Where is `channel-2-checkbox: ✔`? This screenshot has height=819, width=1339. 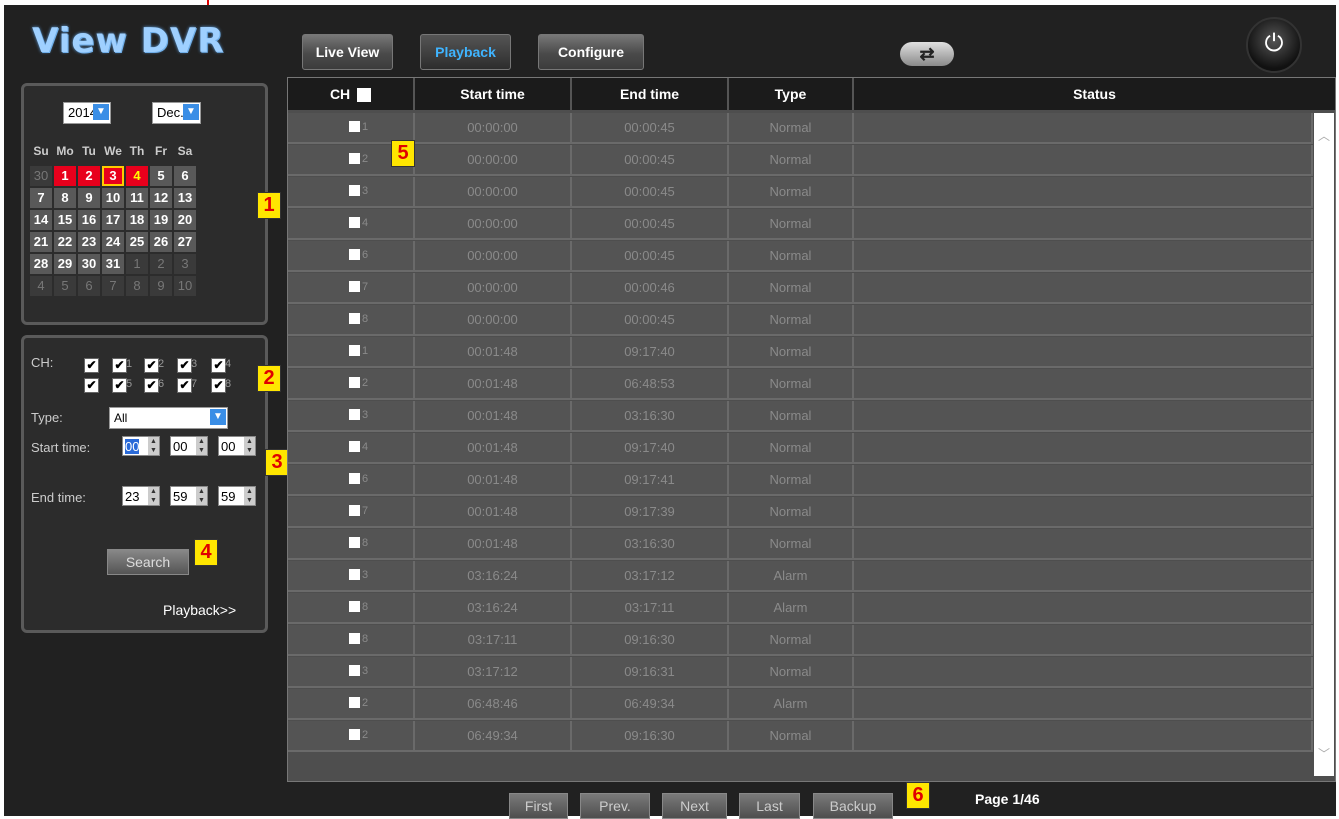 channel-2-checkbox: ✔ is located at coordinates (151, 365).